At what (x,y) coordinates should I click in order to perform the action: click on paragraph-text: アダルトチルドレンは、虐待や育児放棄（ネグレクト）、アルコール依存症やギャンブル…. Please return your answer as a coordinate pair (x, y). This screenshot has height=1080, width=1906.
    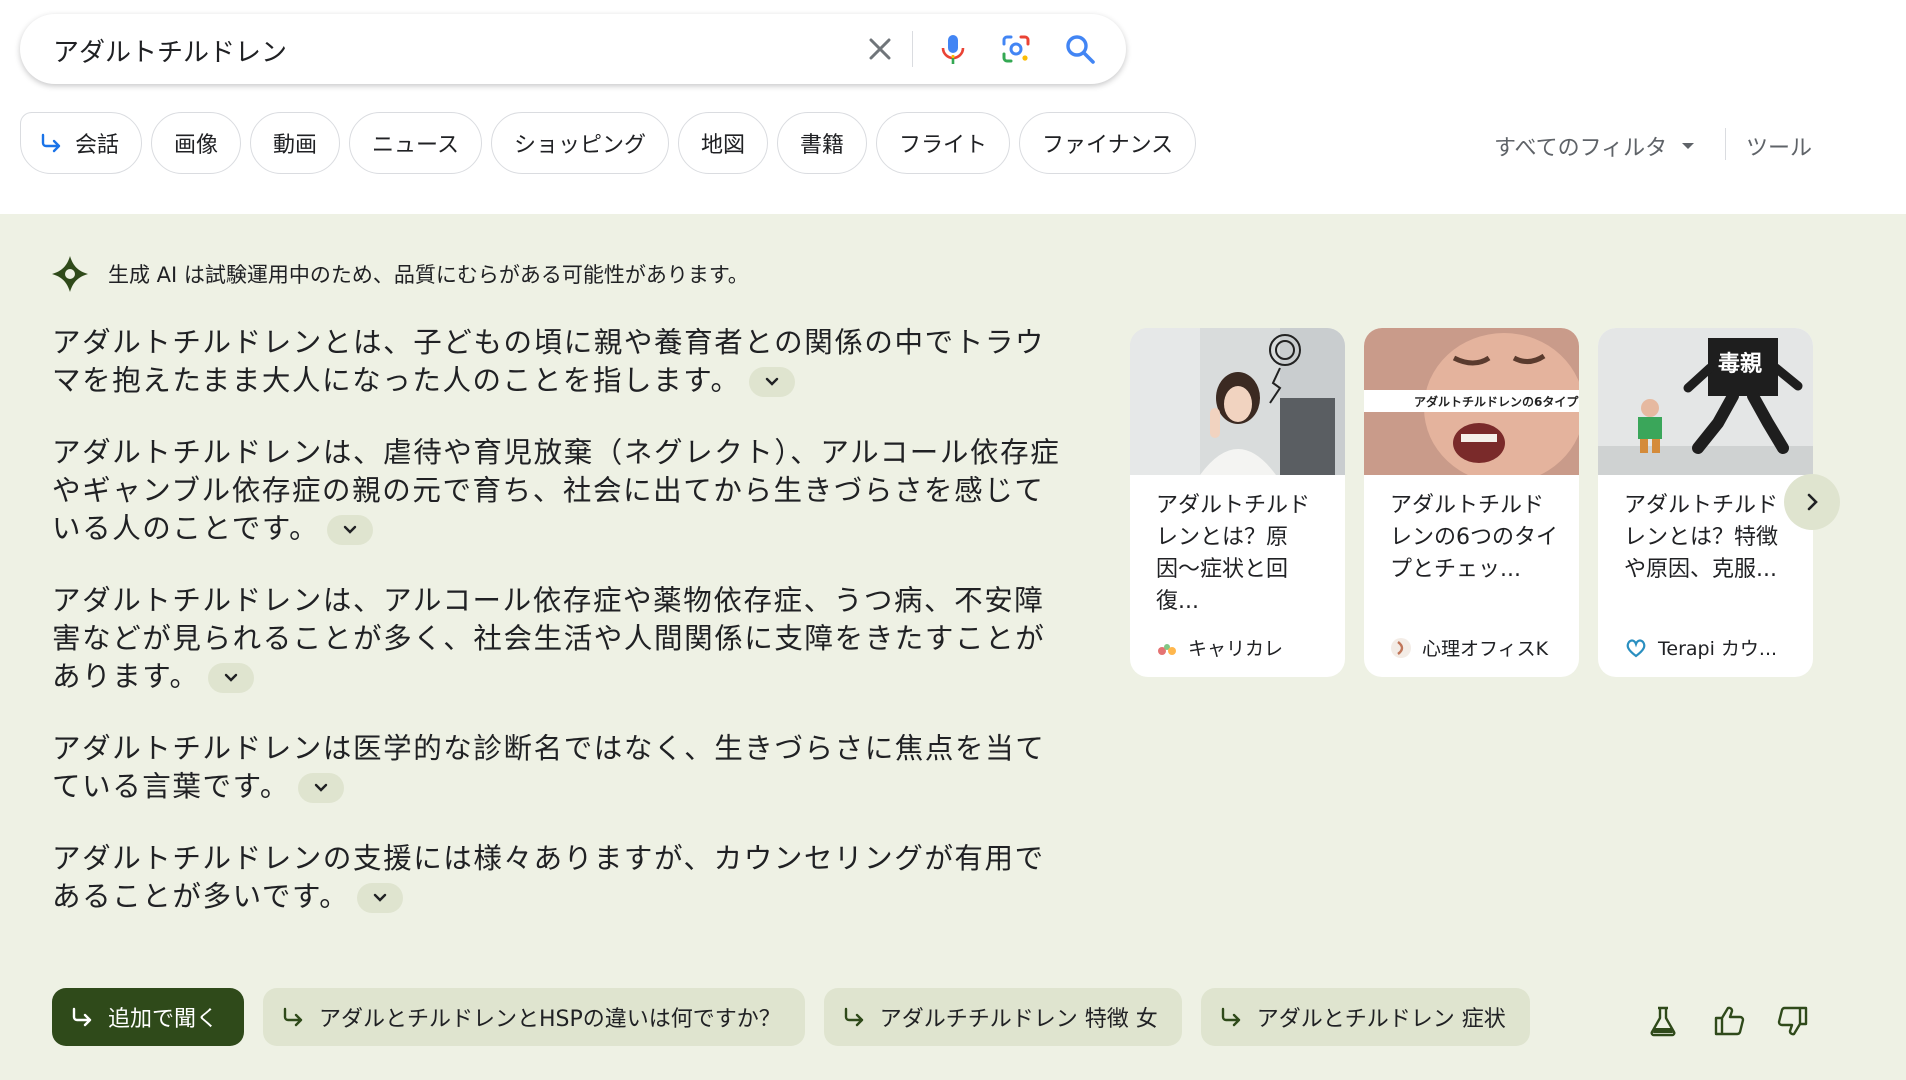
    Looking at the image, I should click on (556, 490).